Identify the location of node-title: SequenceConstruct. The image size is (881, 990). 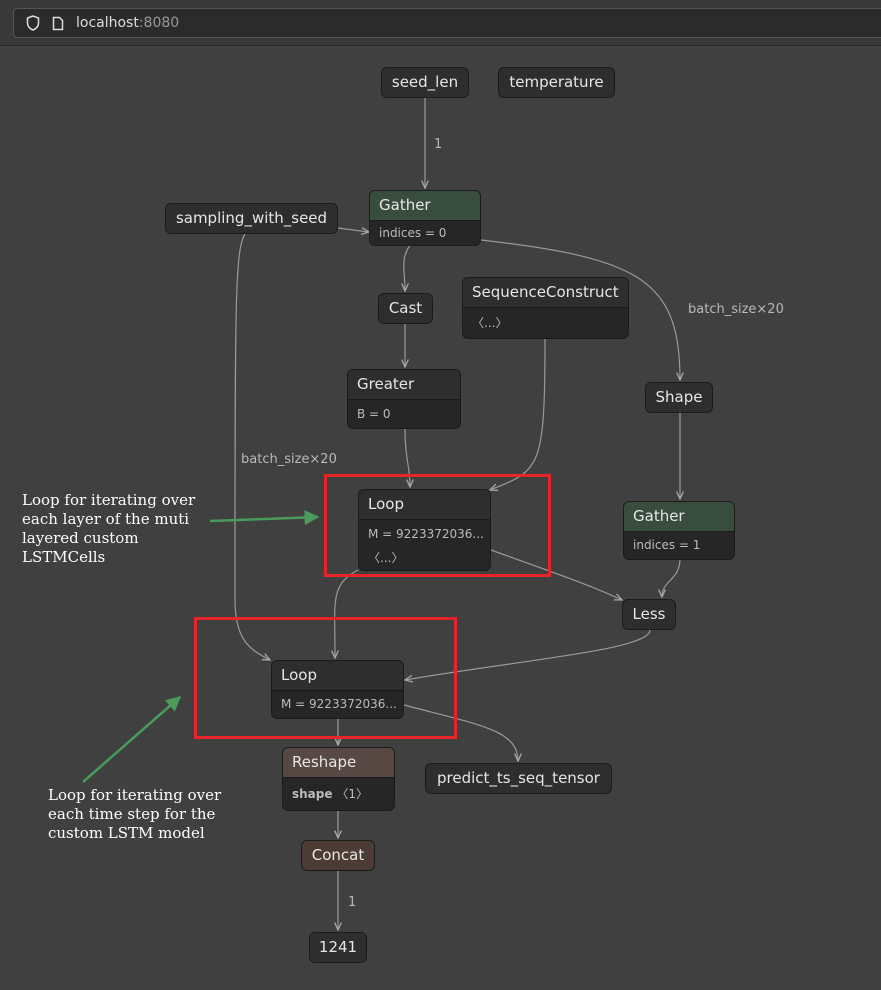
(545, 293).